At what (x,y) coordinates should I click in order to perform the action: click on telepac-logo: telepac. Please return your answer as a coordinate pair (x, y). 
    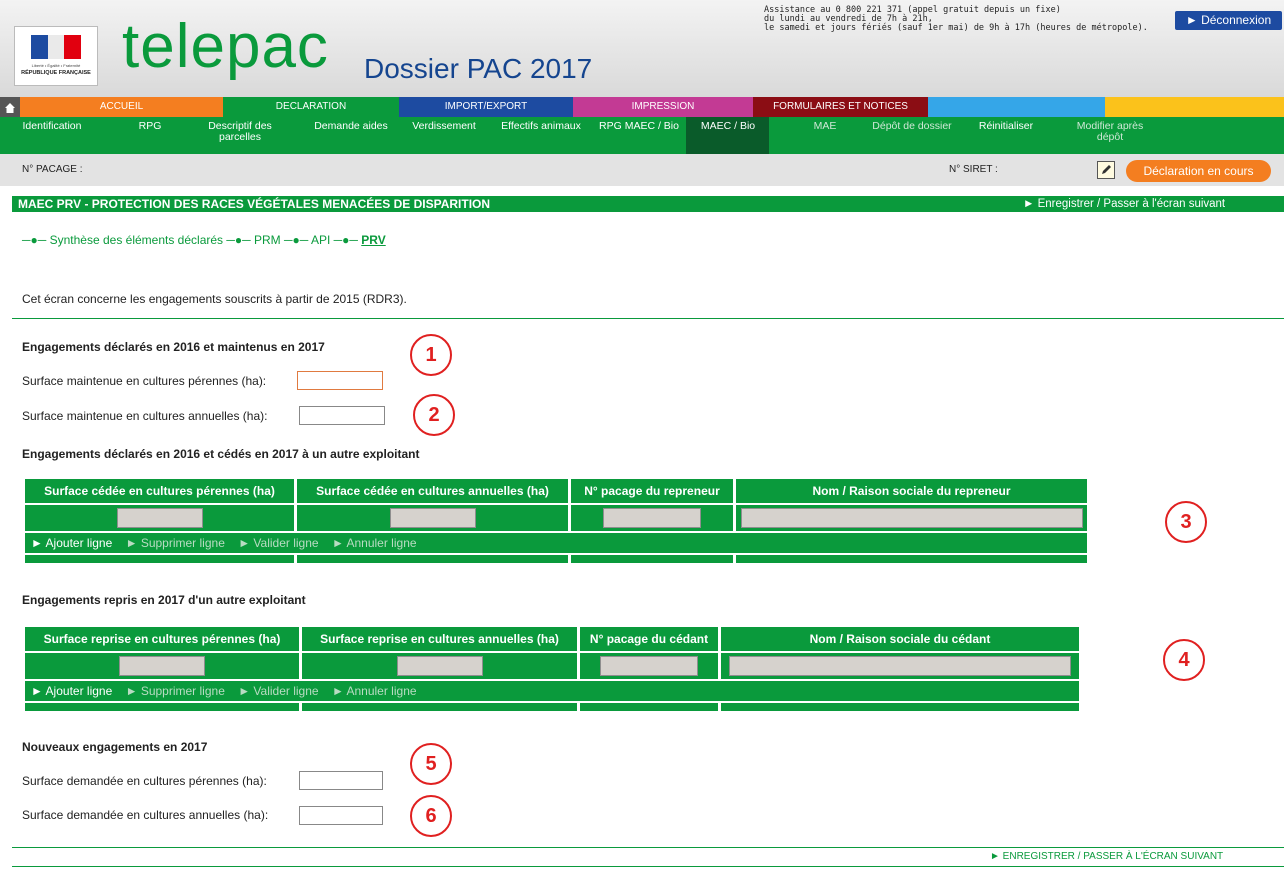
    Looking at the image, I should click on (225, 46).